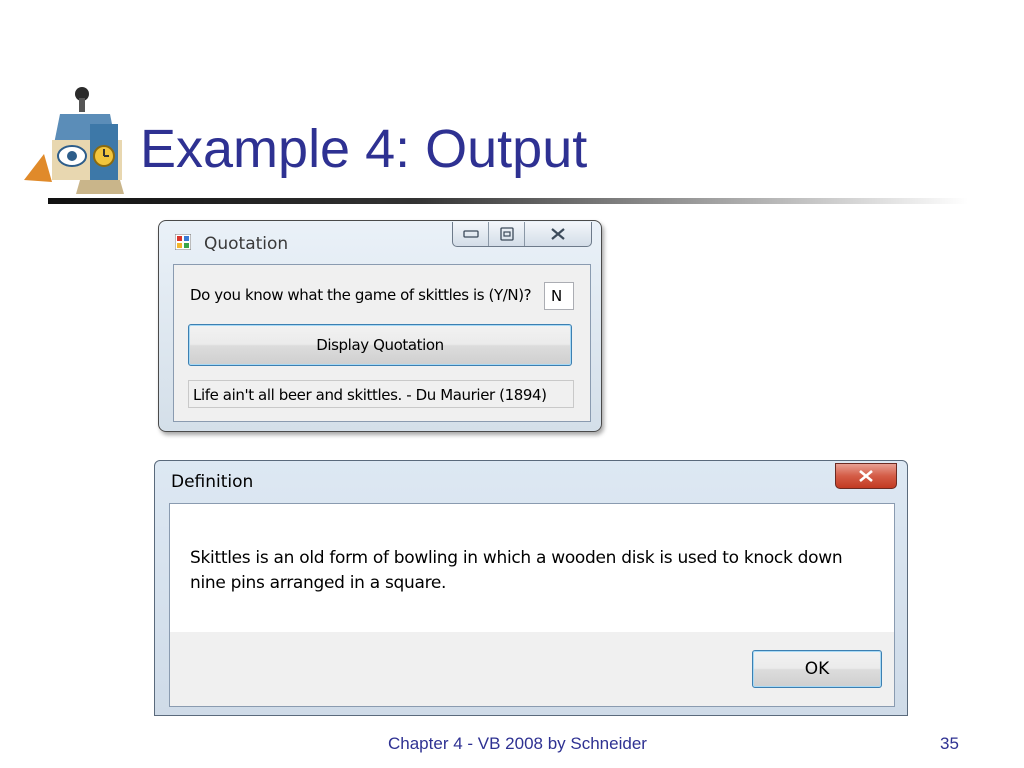 The height and width of the screenshot is (768, 1024). What do you see at coordinates (318, 583) in the screenshot?
I see `message-line-2: nine pins arranged in a square.` at bounding box center [318, 583].